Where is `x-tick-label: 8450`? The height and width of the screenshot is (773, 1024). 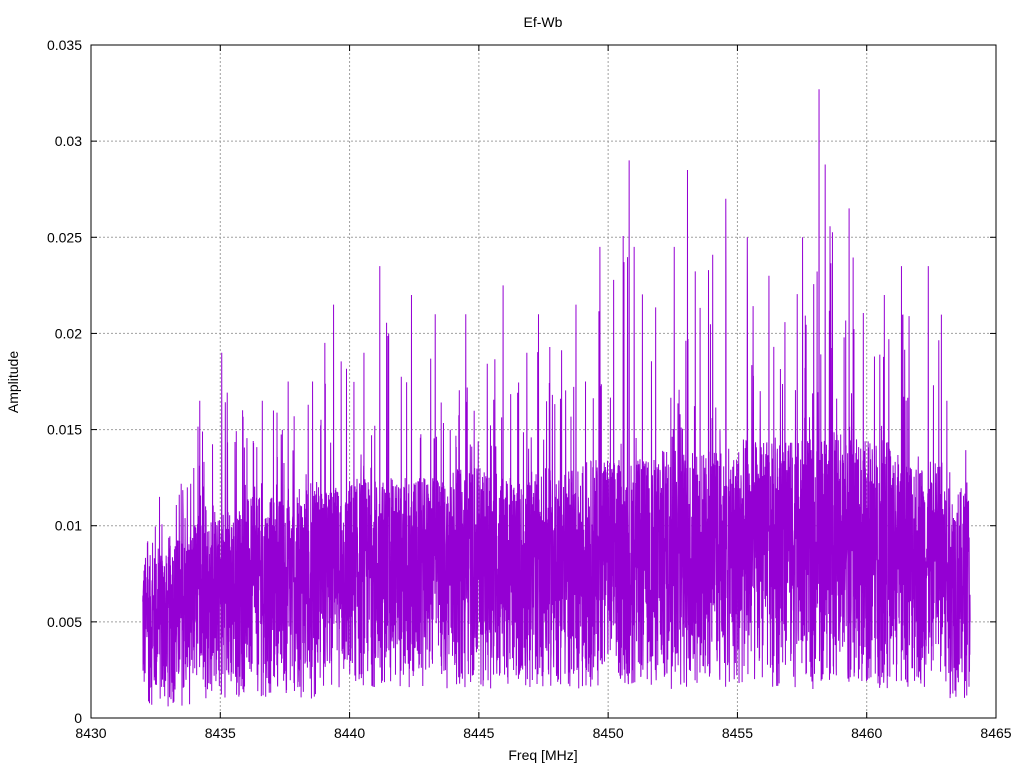 x-tick-label: 8450 is located at coordinates (608, 733).